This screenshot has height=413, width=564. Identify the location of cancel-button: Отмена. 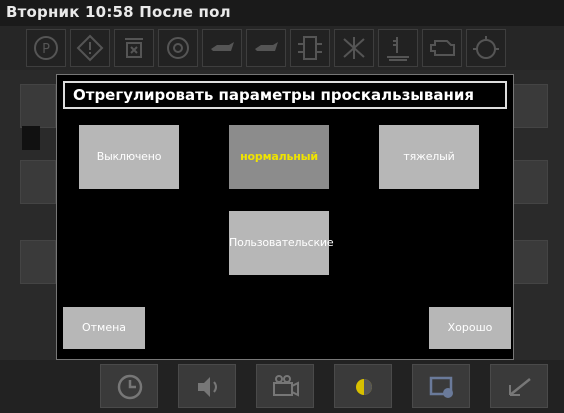
(104, 328).